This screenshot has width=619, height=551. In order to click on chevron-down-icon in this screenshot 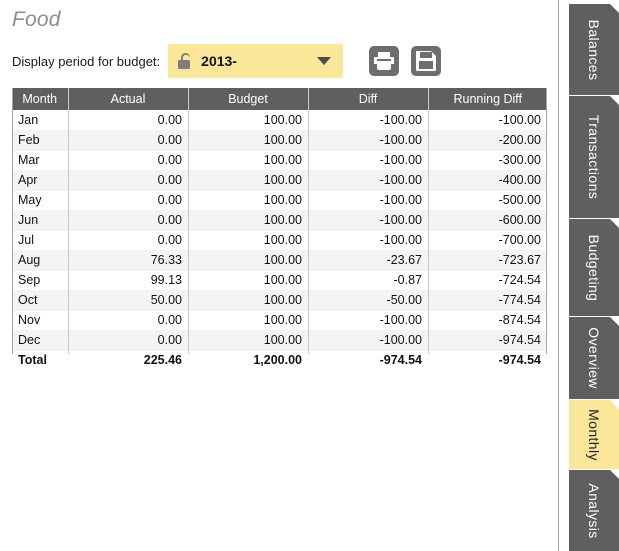, I will do `click(324, 61)`.